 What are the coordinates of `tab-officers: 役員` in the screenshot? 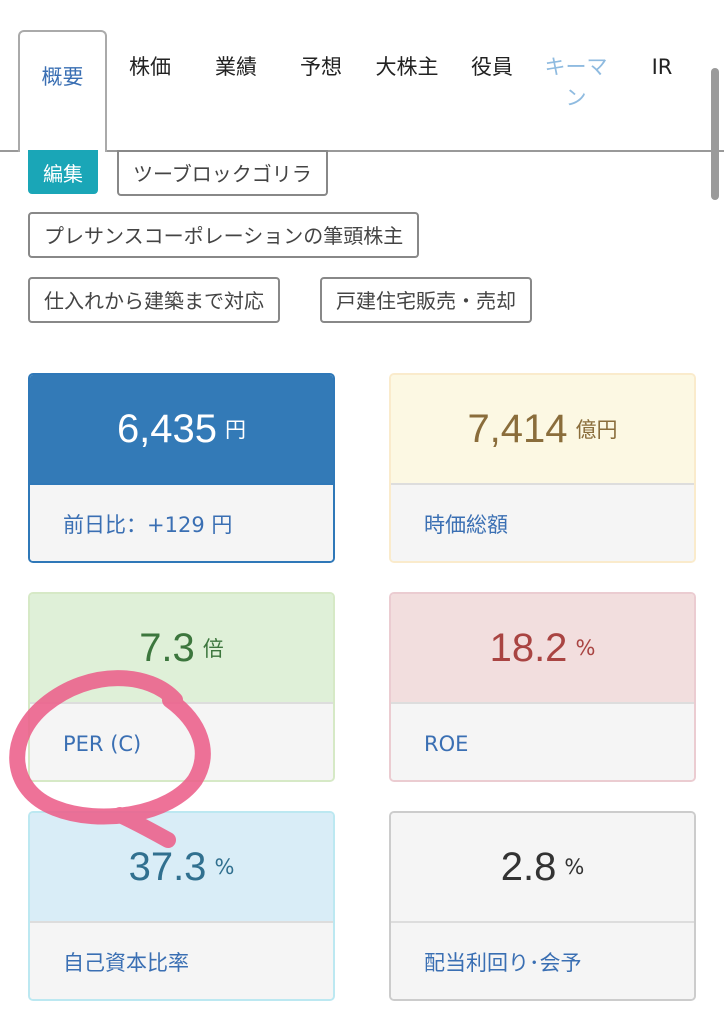 It's located at (492, 67).